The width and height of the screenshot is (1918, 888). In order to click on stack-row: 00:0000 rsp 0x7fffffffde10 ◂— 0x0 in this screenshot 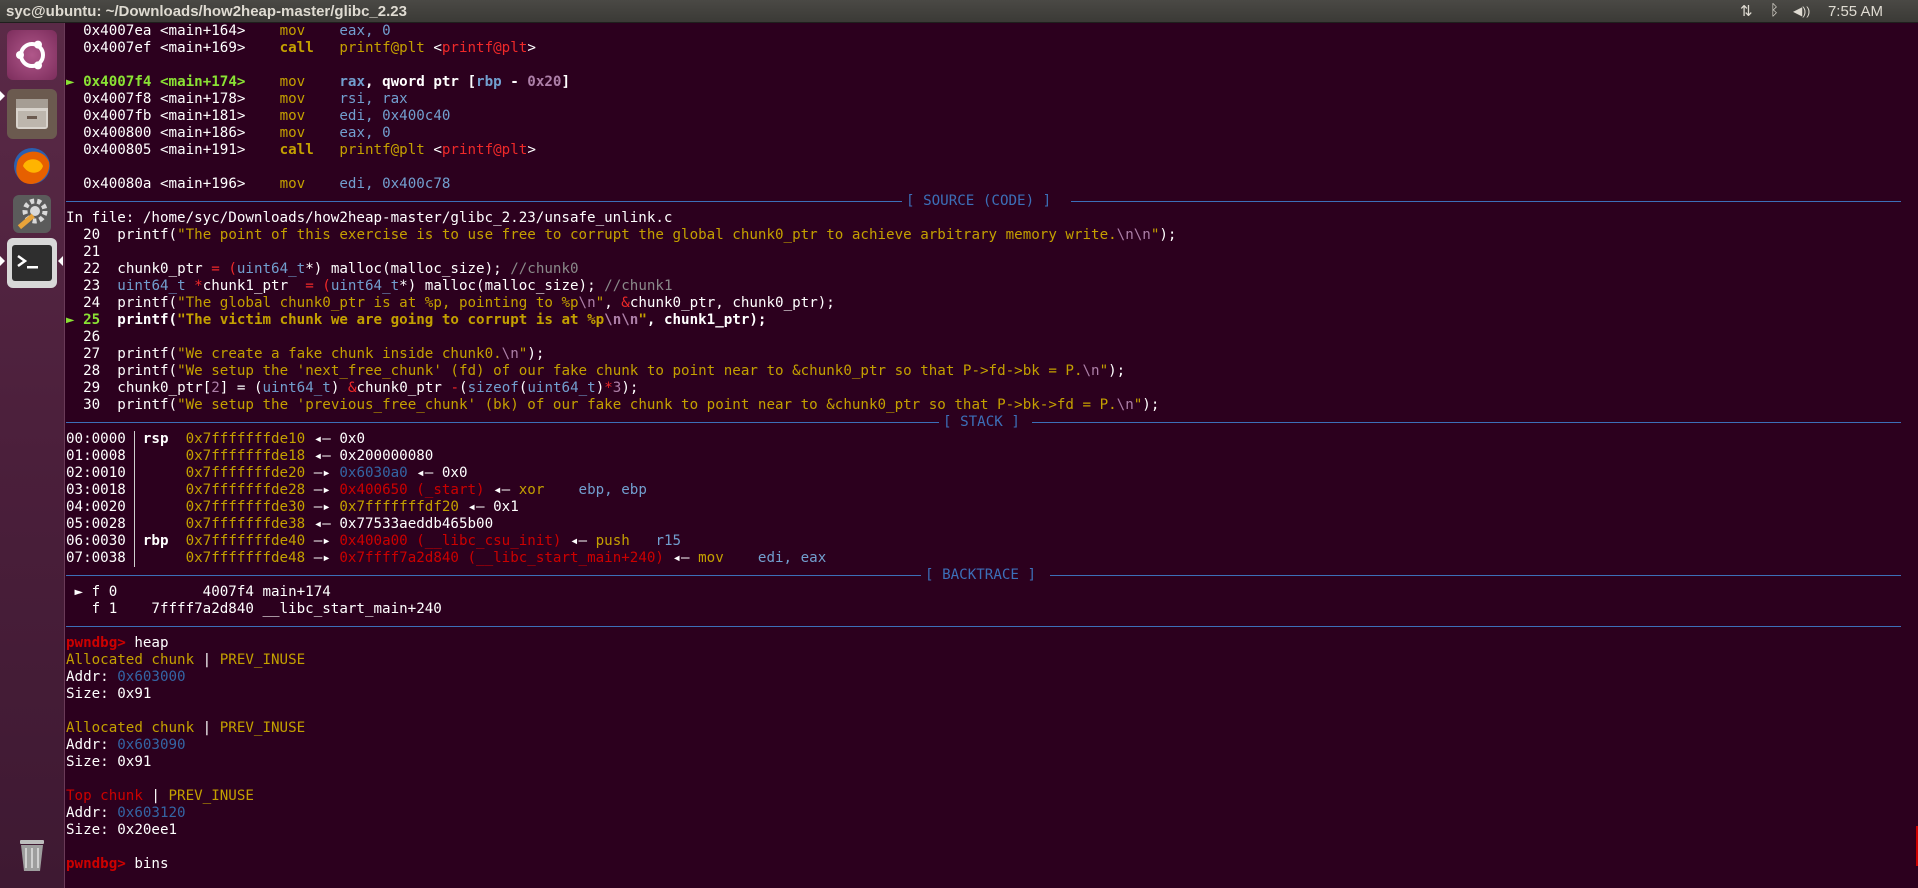, I will do `click(215, 439)`.